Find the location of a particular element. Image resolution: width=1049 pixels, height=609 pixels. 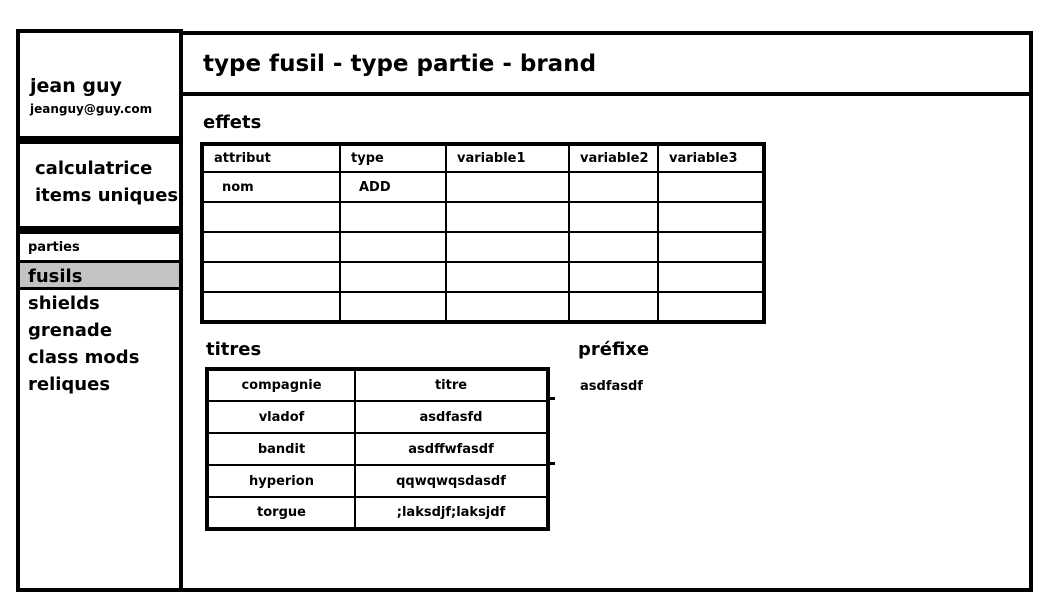

nav-section-label: parties is located at coordinates (54, 247).